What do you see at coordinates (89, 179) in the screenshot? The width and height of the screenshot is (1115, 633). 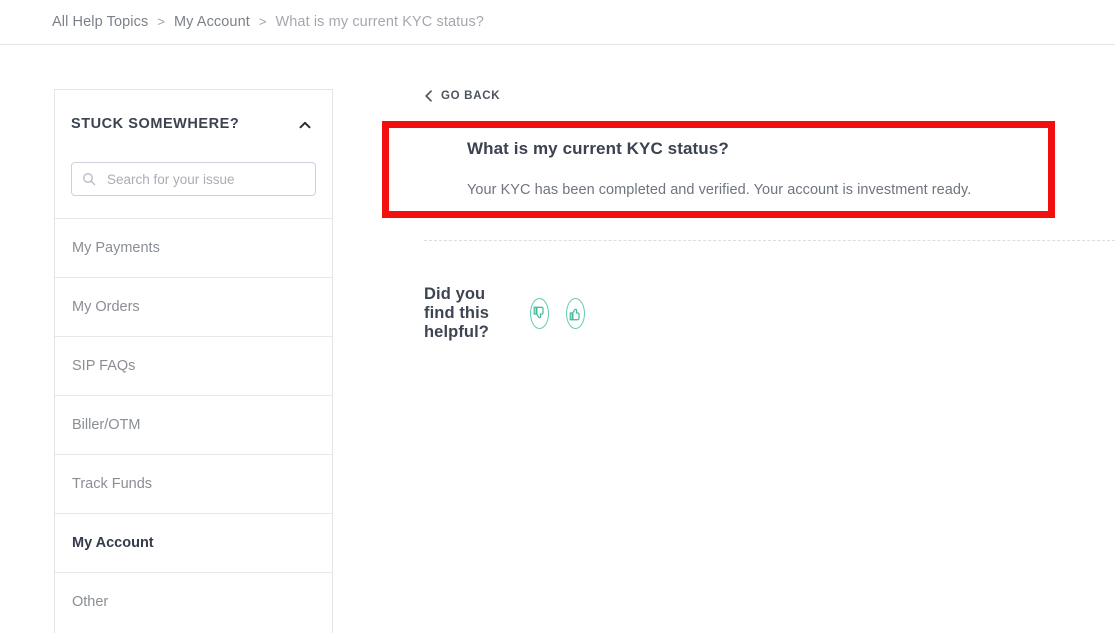 I see `search-icon` at bounding box center [89, 179].